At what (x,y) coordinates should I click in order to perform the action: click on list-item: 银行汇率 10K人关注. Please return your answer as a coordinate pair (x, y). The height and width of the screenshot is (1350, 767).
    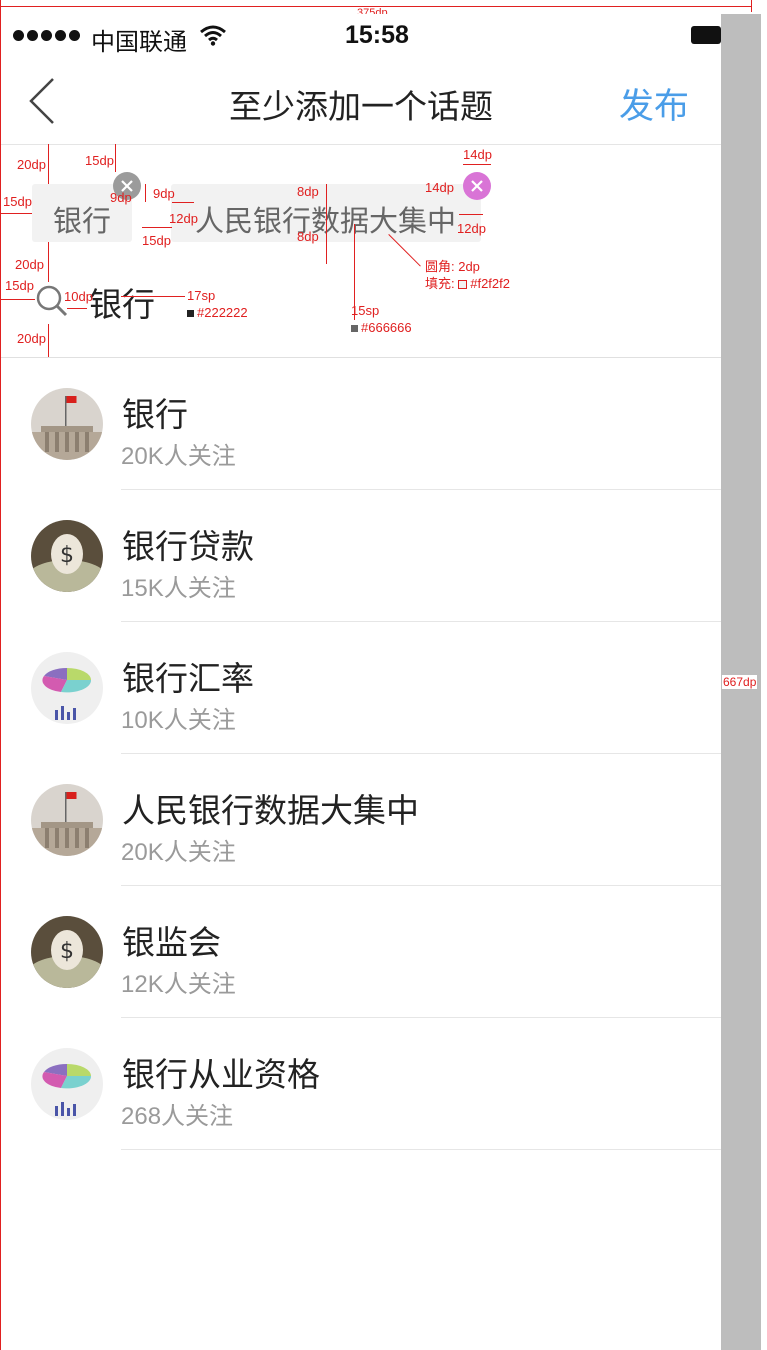
    Looking at the image, I should click on (361, 688).